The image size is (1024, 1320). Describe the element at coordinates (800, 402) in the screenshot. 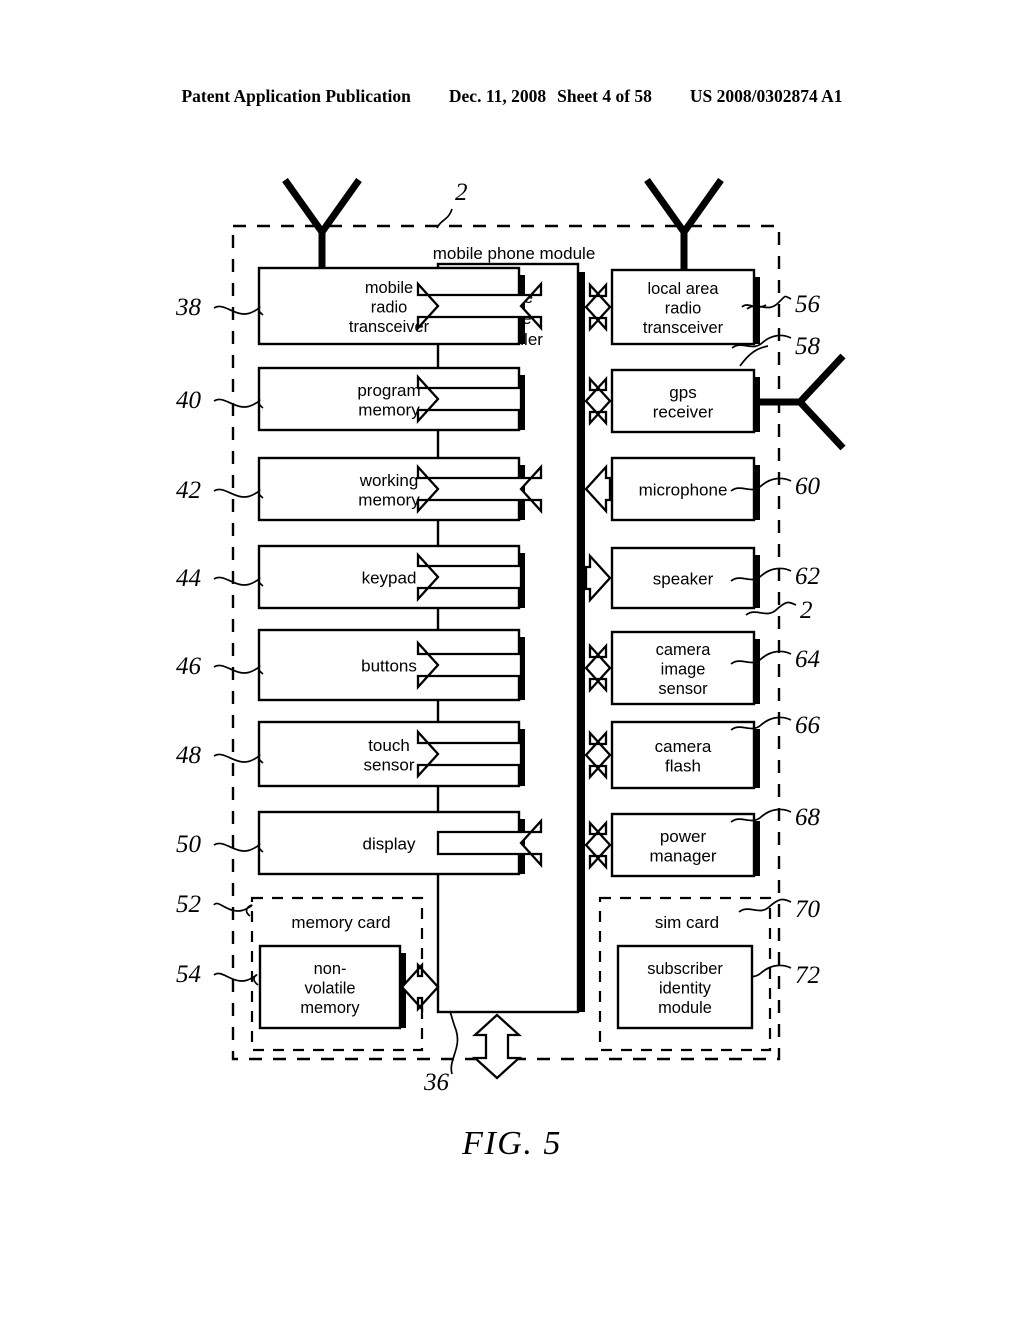

I see `antenna-icon-gps` at that location.